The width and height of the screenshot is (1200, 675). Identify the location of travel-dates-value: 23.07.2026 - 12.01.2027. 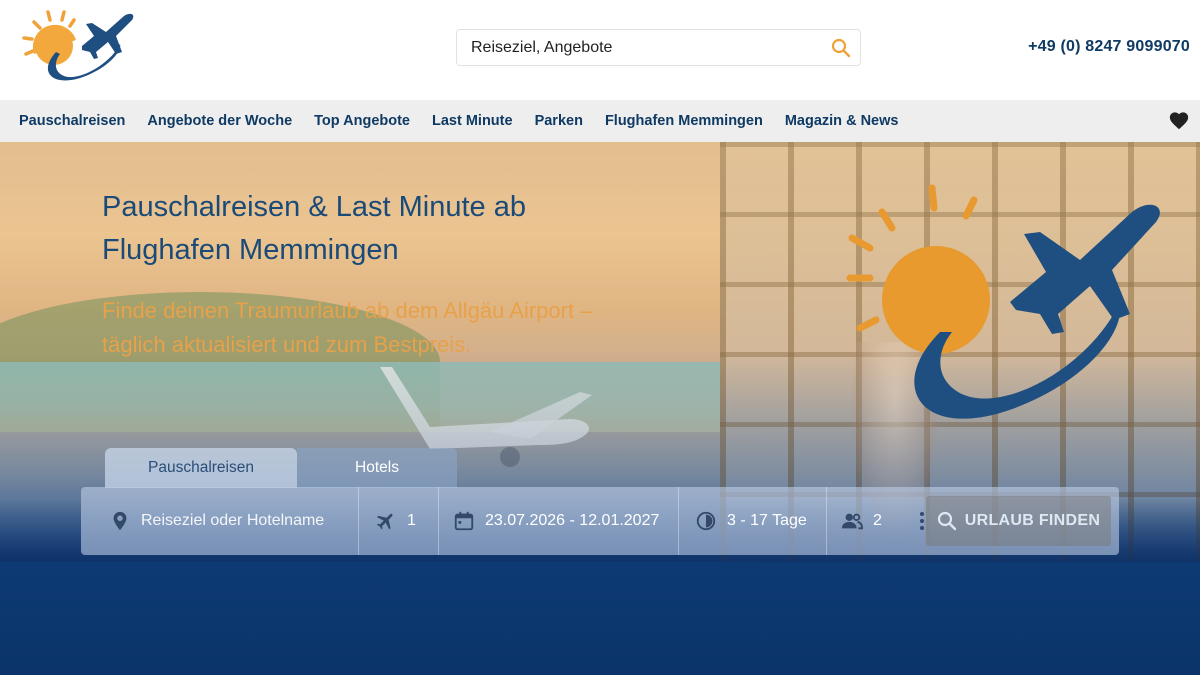
(572, 520).